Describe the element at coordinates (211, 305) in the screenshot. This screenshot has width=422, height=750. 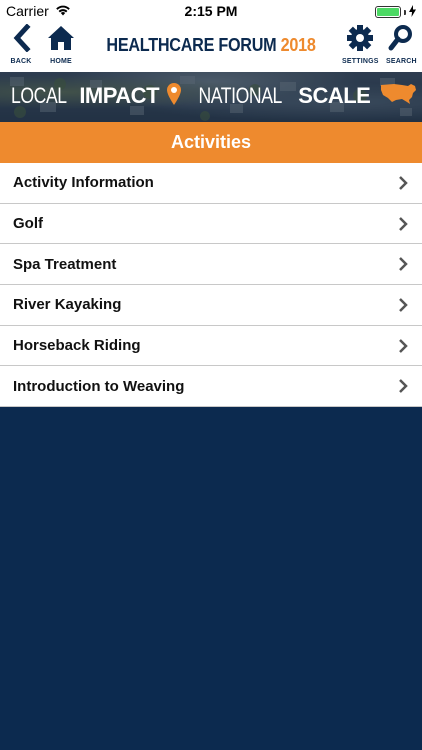
I see `list-item-river-kayaking: River Kayaking` at that location.